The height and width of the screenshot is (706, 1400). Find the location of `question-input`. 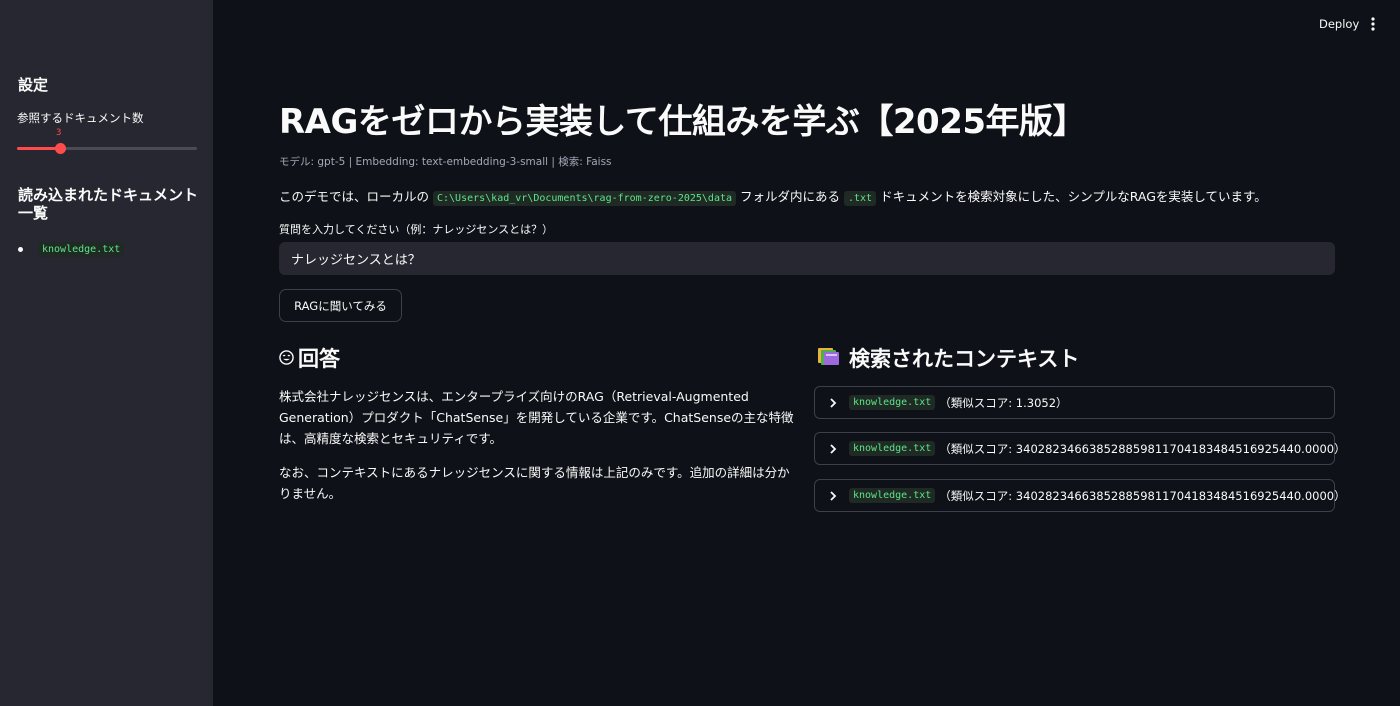

question-input is located at coordinates (807, 258).